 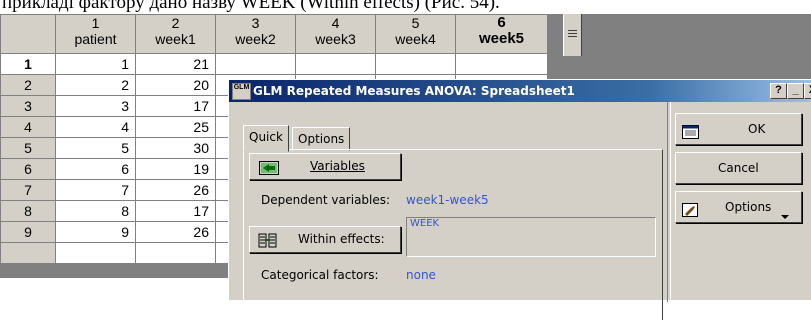 I want to click on column-header-week1: 2 week1, so click(x=175, y=34).